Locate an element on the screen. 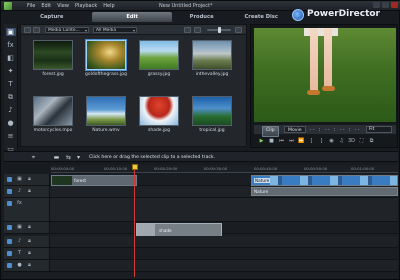 The image size is (400, 280). movie-mode-button: Movie is located at coordinates (295, 129).